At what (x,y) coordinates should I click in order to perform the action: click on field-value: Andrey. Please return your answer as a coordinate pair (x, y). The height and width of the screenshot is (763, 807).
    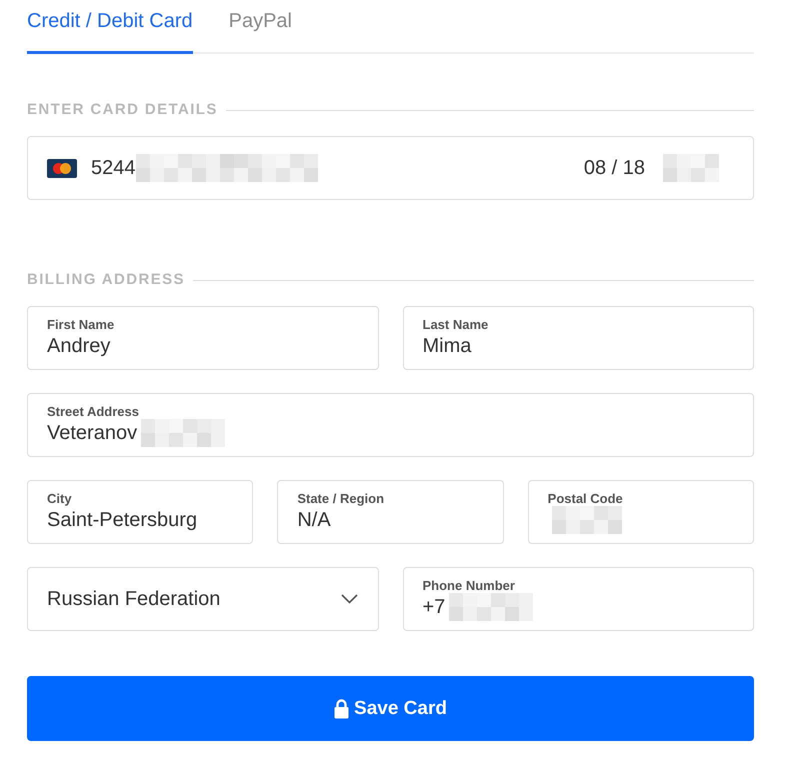
    Looking at the image, I should click on (78, 346).